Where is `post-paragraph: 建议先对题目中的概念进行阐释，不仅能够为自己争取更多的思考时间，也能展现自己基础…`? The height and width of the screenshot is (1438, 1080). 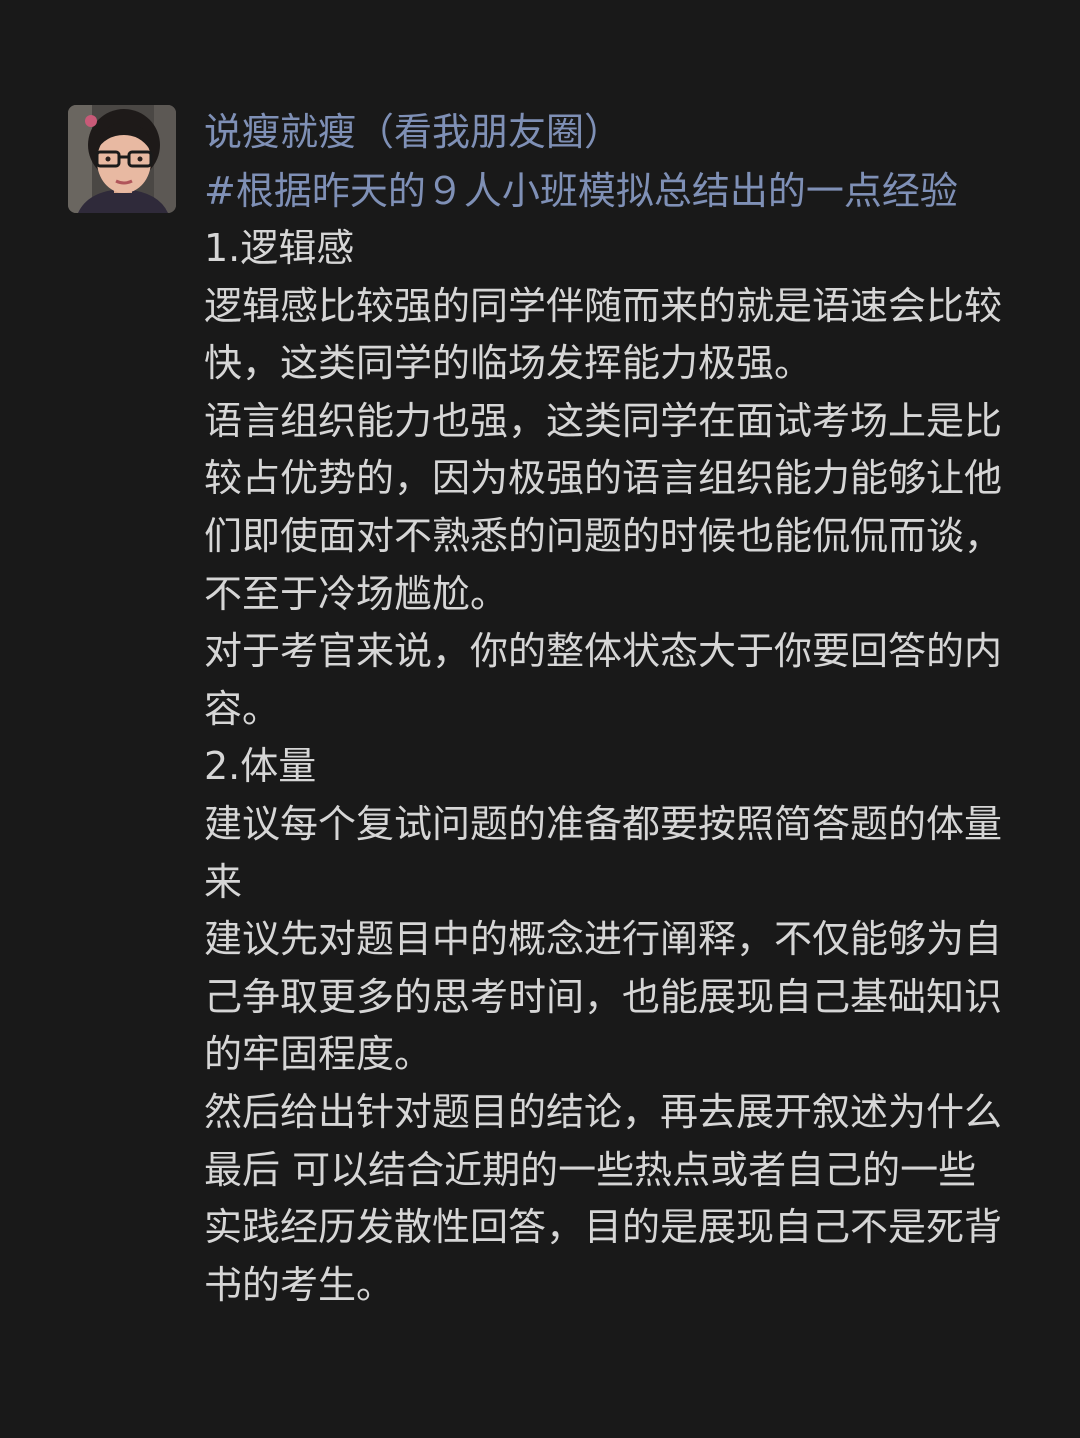 post-paragraph: 建议先对题目中的概念进行阐释，不仅能够为自己争取更多的思考时间，也能展现自己基础… is located at coordinates (603, 997).